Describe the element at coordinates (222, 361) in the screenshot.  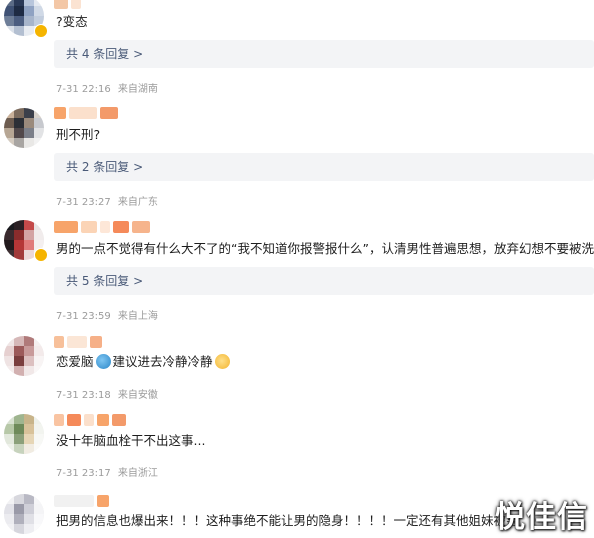
I see `thumbs-emoji-icon` at that location.